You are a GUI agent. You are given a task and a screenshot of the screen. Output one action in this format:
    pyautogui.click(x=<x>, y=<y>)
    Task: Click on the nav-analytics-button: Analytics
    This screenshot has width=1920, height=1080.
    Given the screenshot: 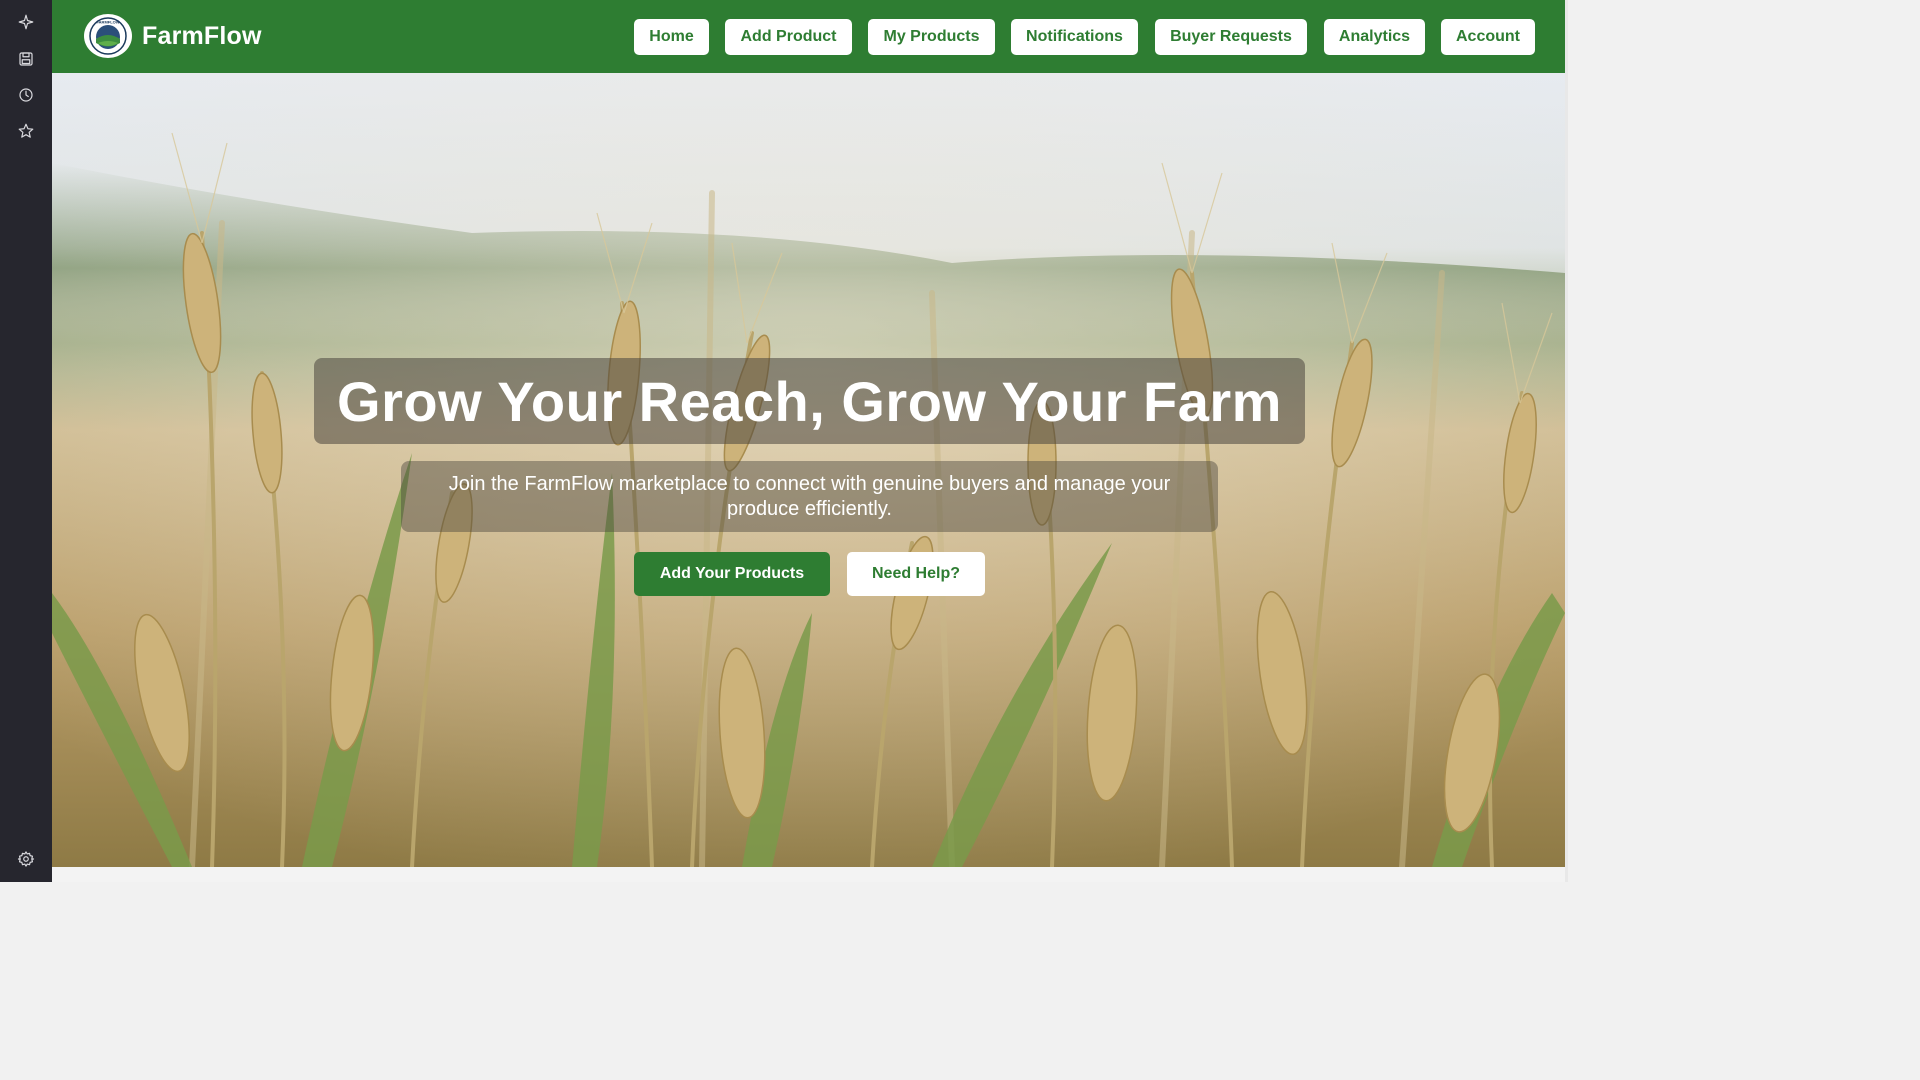 What is the action you would take?
    pyautogui.click(x=1374, y=37)
    